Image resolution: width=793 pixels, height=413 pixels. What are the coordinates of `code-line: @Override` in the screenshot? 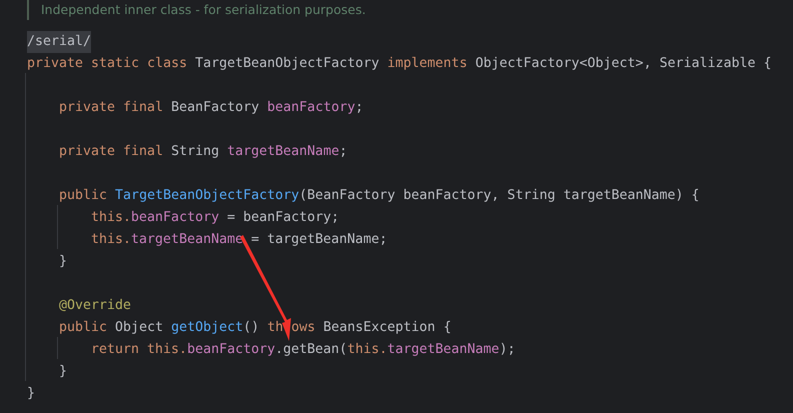 It's located at (95, 306).